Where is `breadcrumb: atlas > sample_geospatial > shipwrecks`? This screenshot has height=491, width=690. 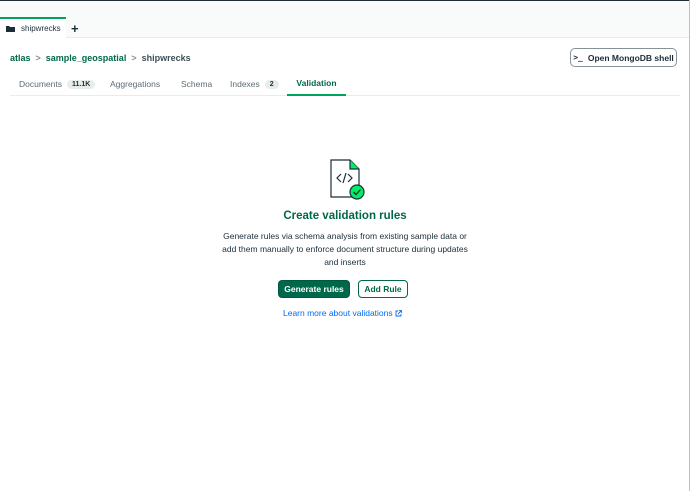
breadcrumb: atlas > sample_geospatial > shipwrecks is located at coordinates (100, 58).